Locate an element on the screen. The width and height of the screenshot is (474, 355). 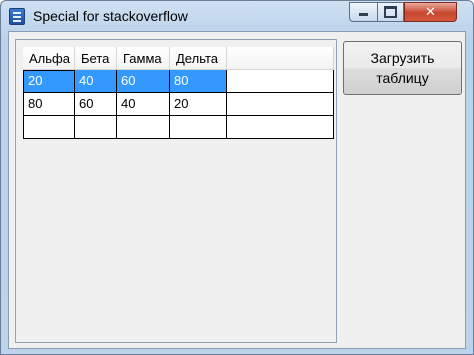
maximize-icon is located at coordinates (390, 12).